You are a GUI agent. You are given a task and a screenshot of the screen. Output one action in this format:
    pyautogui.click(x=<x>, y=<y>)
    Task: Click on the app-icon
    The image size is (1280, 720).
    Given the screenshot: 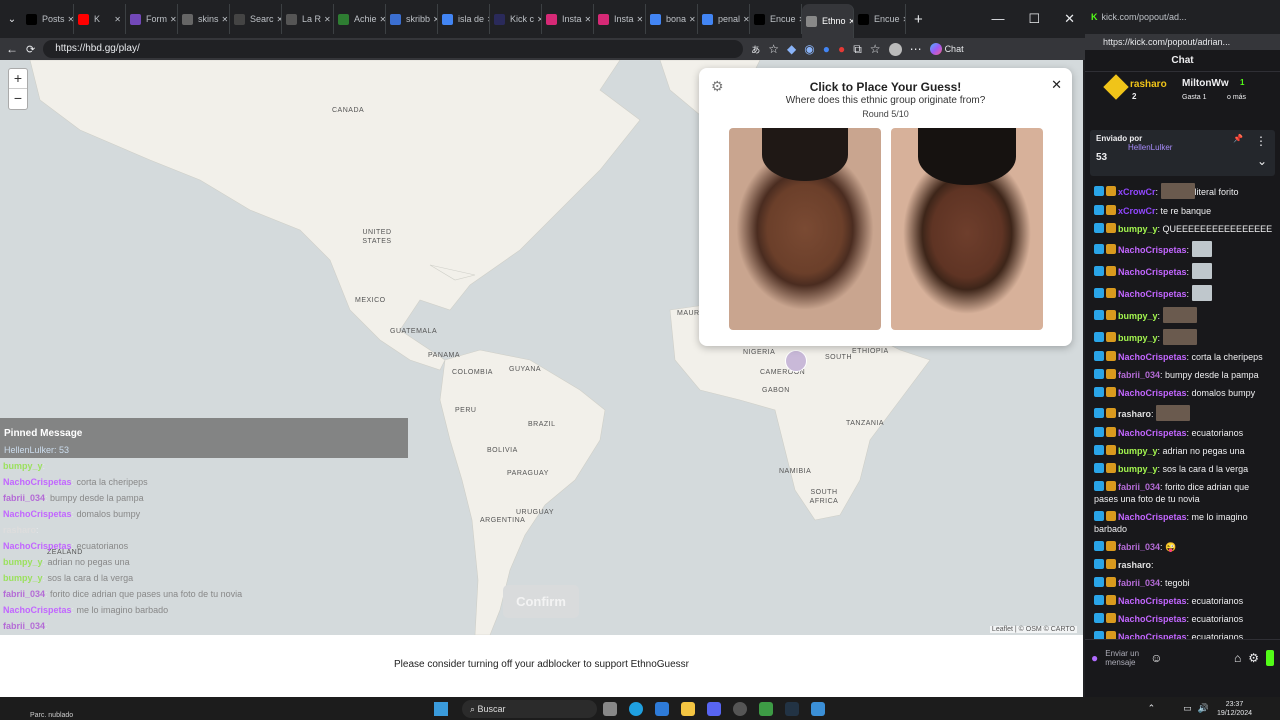 What is the action you would take?
    pyautogui.click(x=740, y=708)
    